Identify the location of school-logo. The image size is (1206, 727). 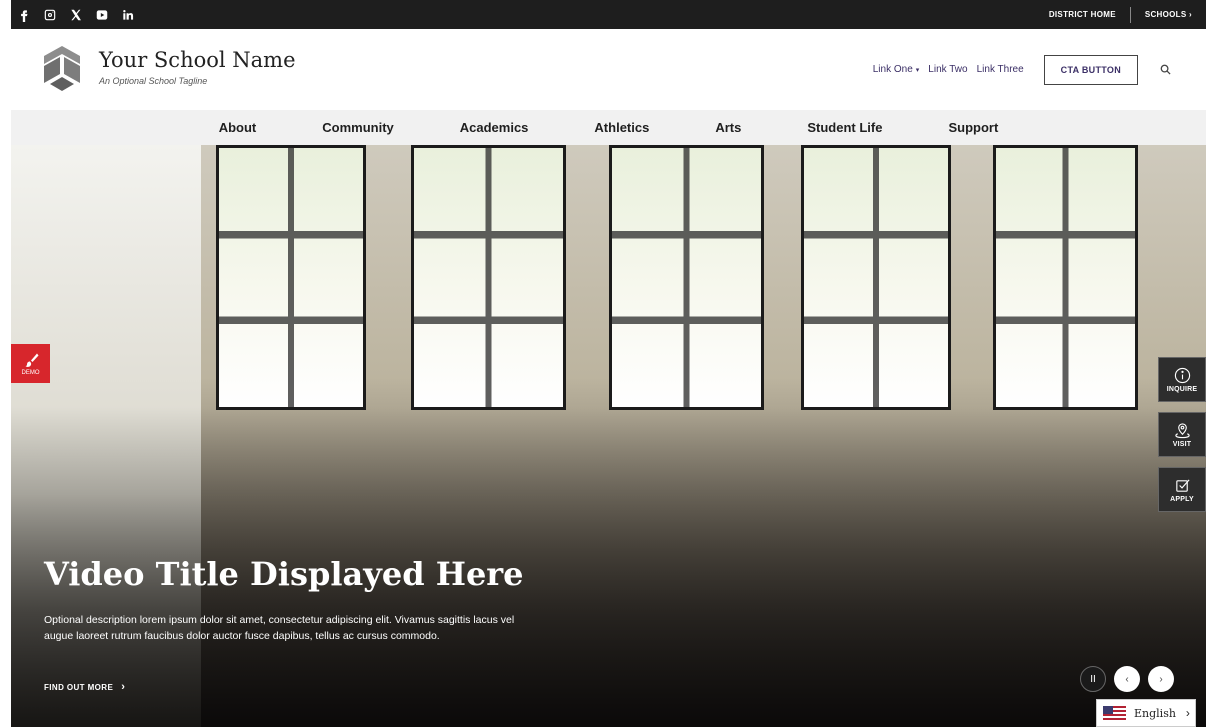
(62, 67).